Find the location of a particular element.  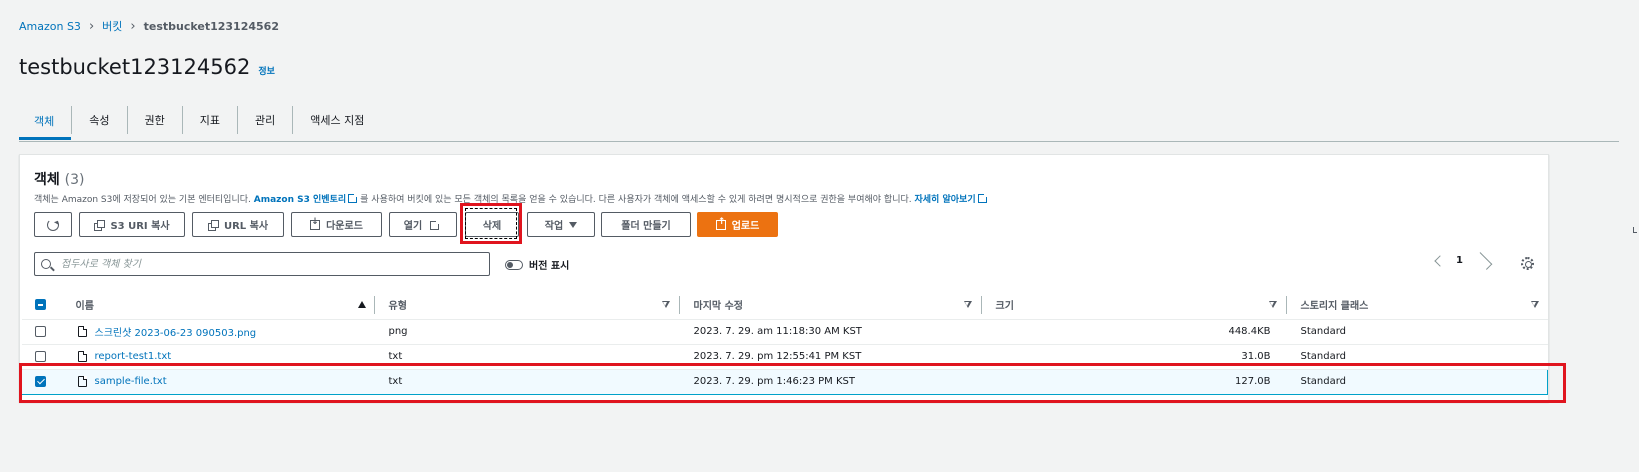

upload-label: 업로드 is located at coordinates (745, 226).